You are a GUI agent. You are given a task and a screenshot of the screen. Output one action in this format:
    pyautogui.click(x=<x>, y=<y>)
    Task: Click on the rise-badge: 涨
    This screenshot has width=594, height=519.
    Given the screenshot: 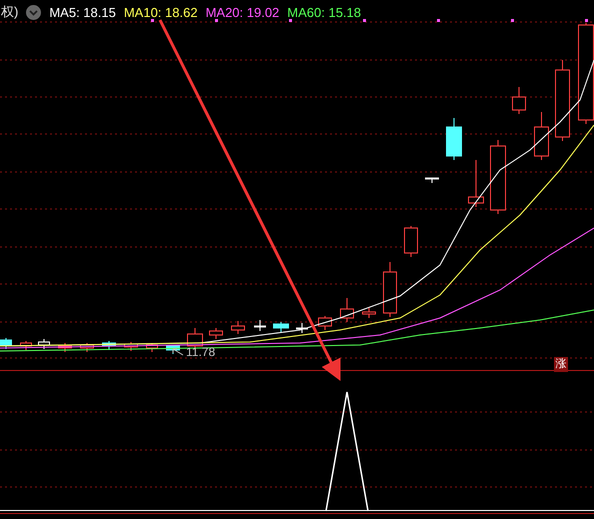 What is the action you would take?
    pyautogui.click(x=561, y=364)
    